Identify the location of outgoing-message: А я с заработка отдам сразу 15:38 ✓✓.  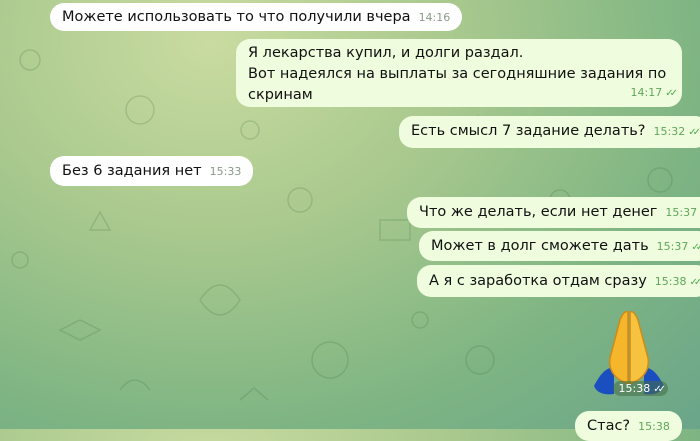
(558, 281).